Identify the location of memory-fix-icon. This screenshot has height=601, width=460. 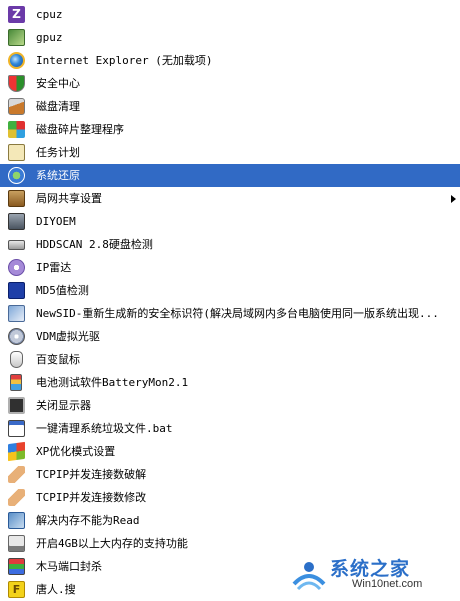
(16, 520).